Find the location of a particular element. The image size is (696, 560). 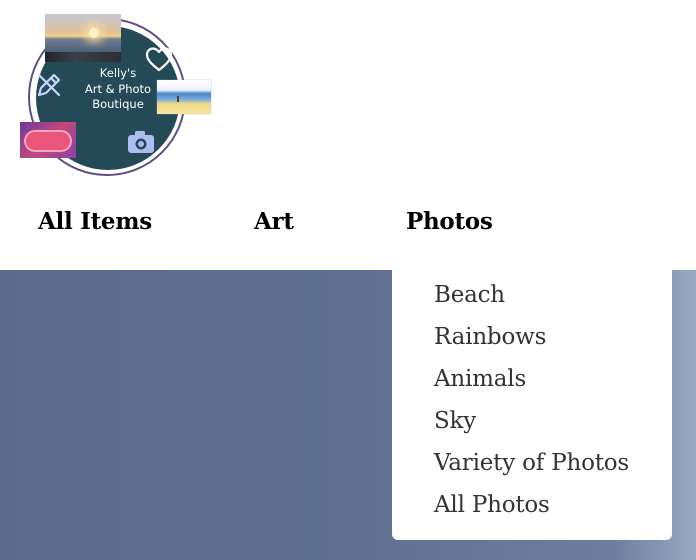

dropdown-item-beach: Beach is located at coordinates (469, 295).